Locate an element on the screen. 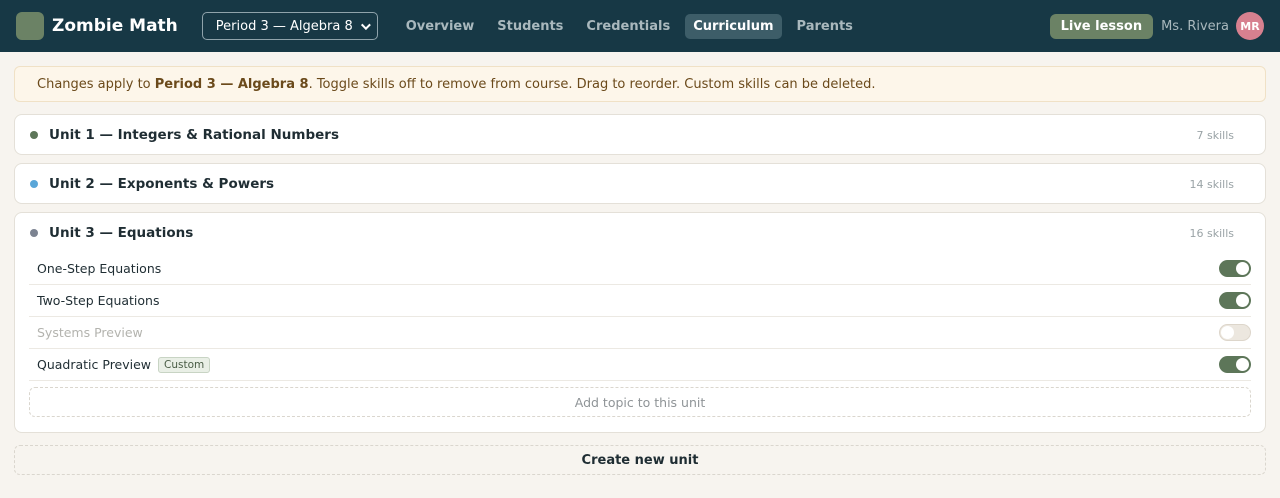 The height and width of the screenshot is (498, 1280). topic-row: Systems Preview is located at coordinates (640, 333).